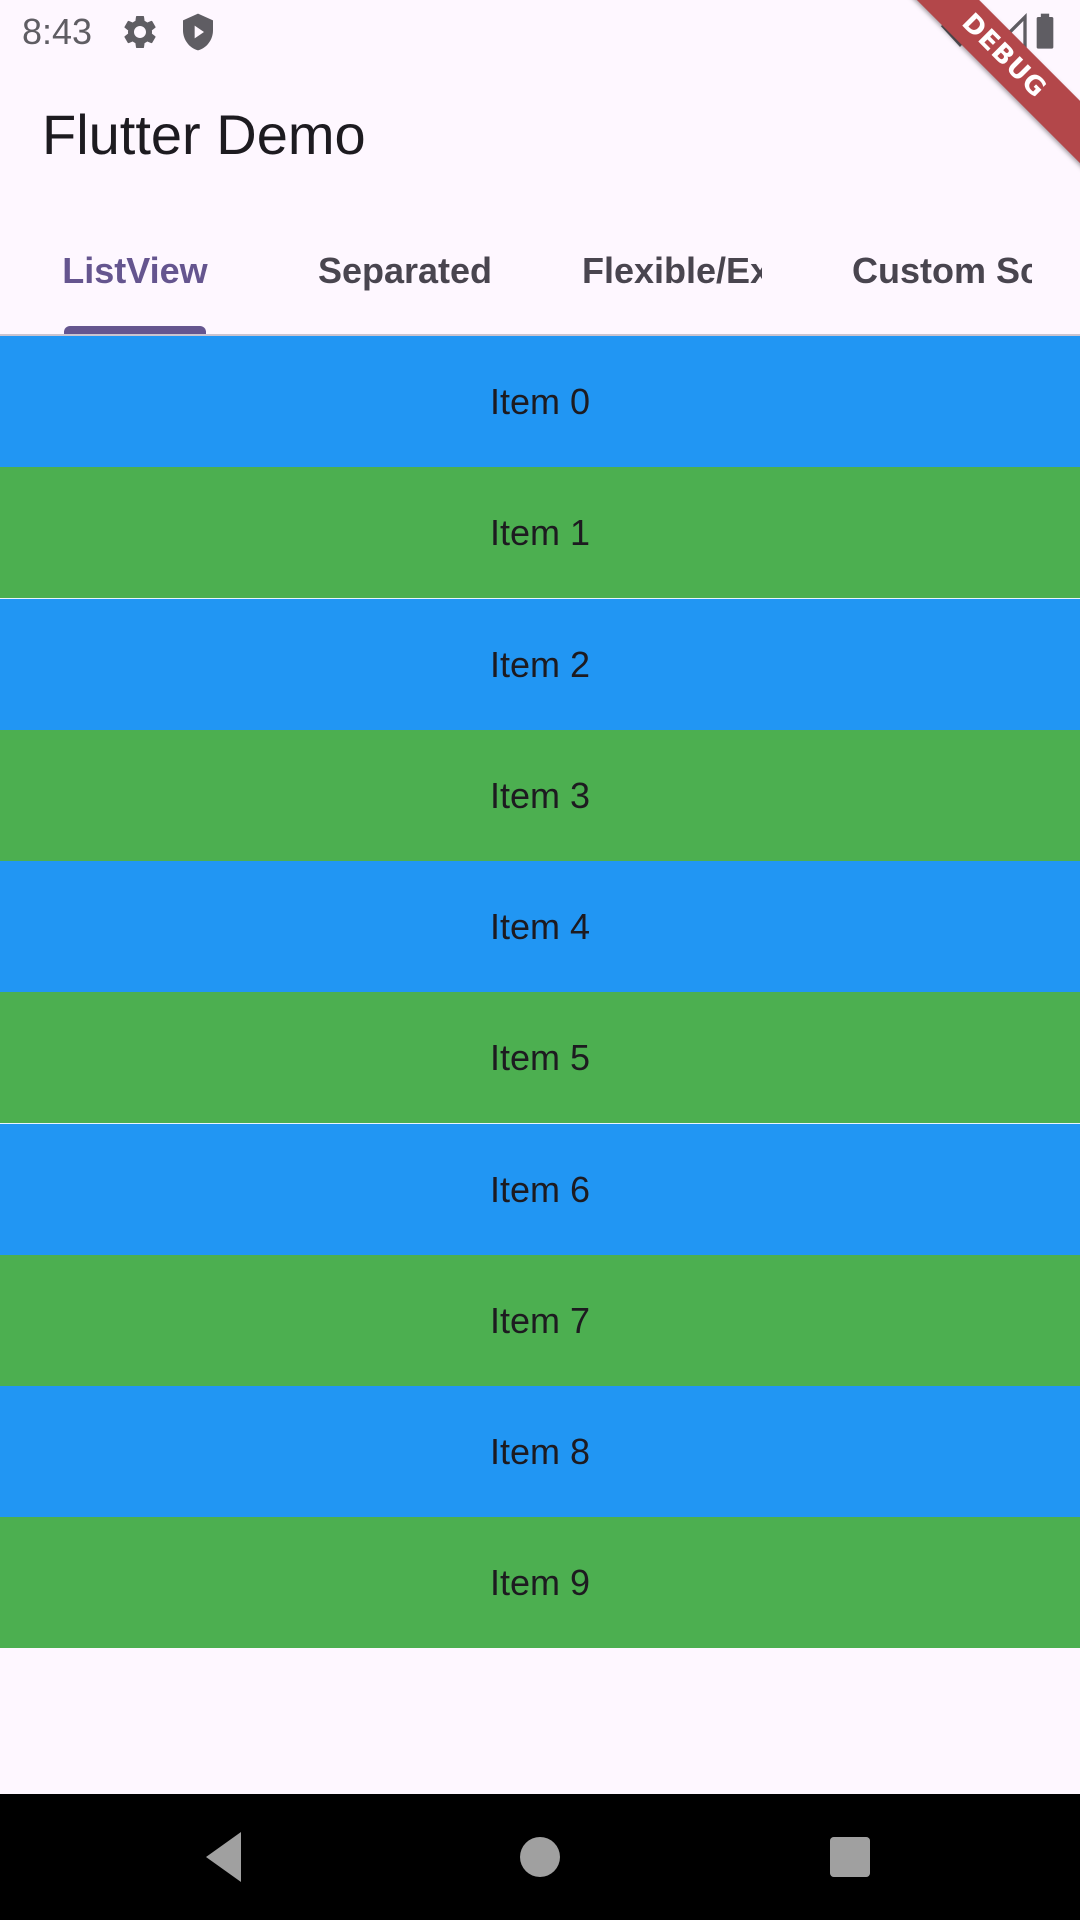  I want to click on tab-separated: Separated, so click(405, 269).